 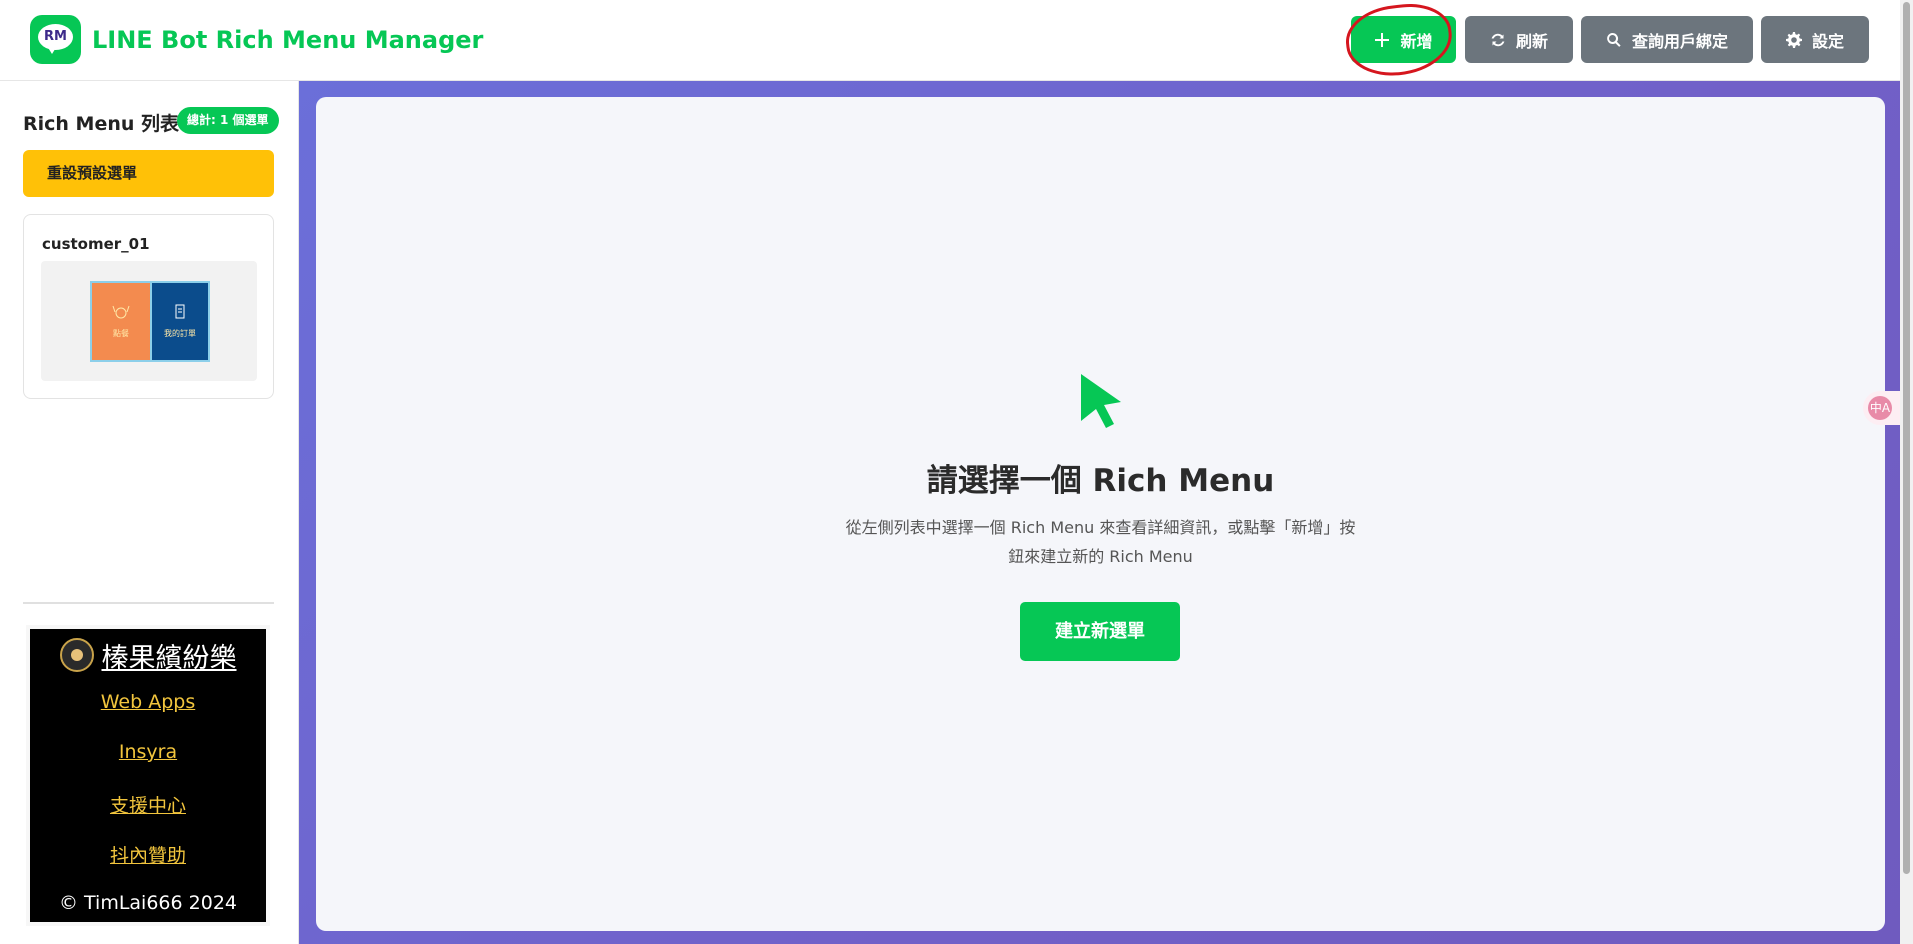 What do you see at coordinates (1416, 41) in the screenshot?
I see `add-button-label: 新增` at bounding box center [1416, 41].